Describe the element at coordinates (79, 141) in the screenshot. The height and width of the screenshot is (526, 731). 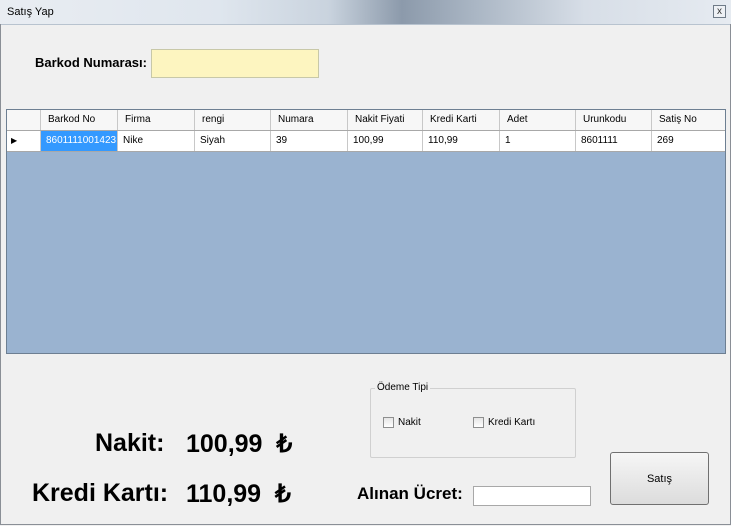
I see `cell-barkod-no: 8601111001423` at that location.